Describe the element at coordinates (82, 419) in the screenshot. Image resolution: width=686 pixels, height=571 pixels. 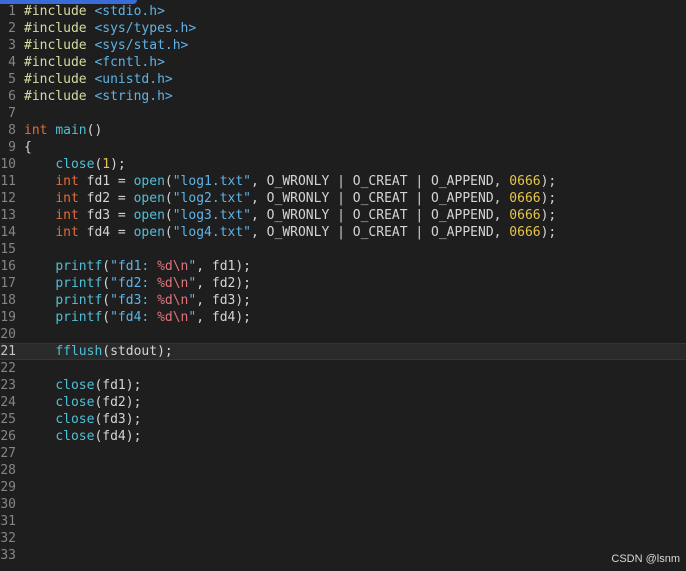
I see `line-code: close(fd3);` at that location.